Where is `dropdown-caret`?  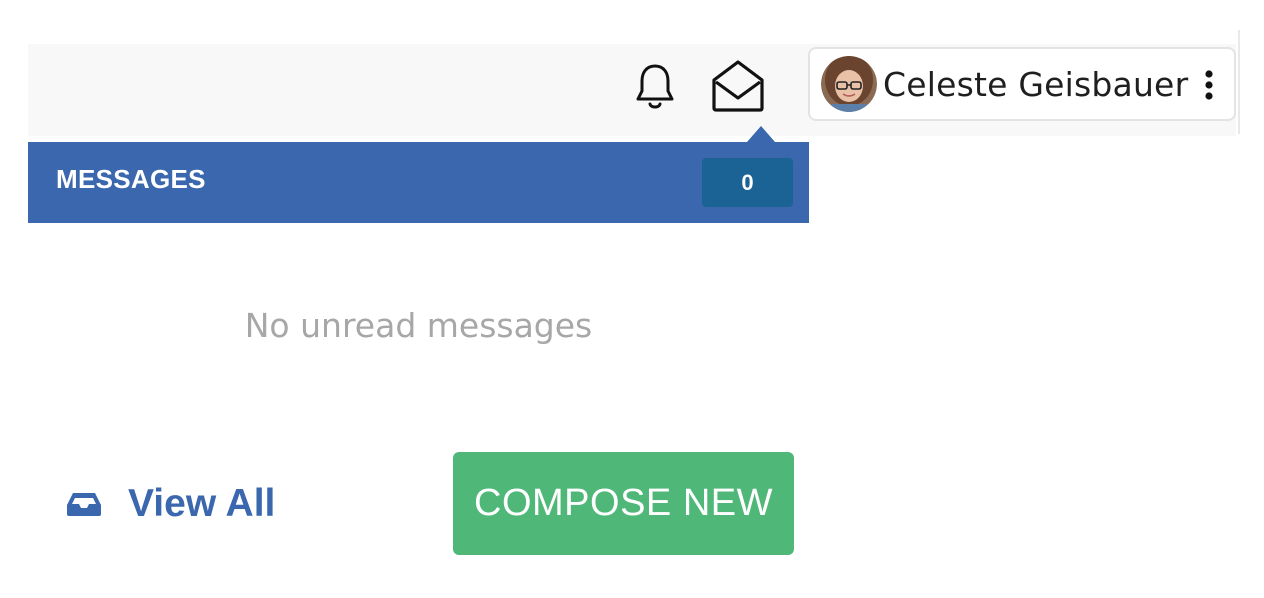
dropdown-caret is located at coordinates (761, 134).